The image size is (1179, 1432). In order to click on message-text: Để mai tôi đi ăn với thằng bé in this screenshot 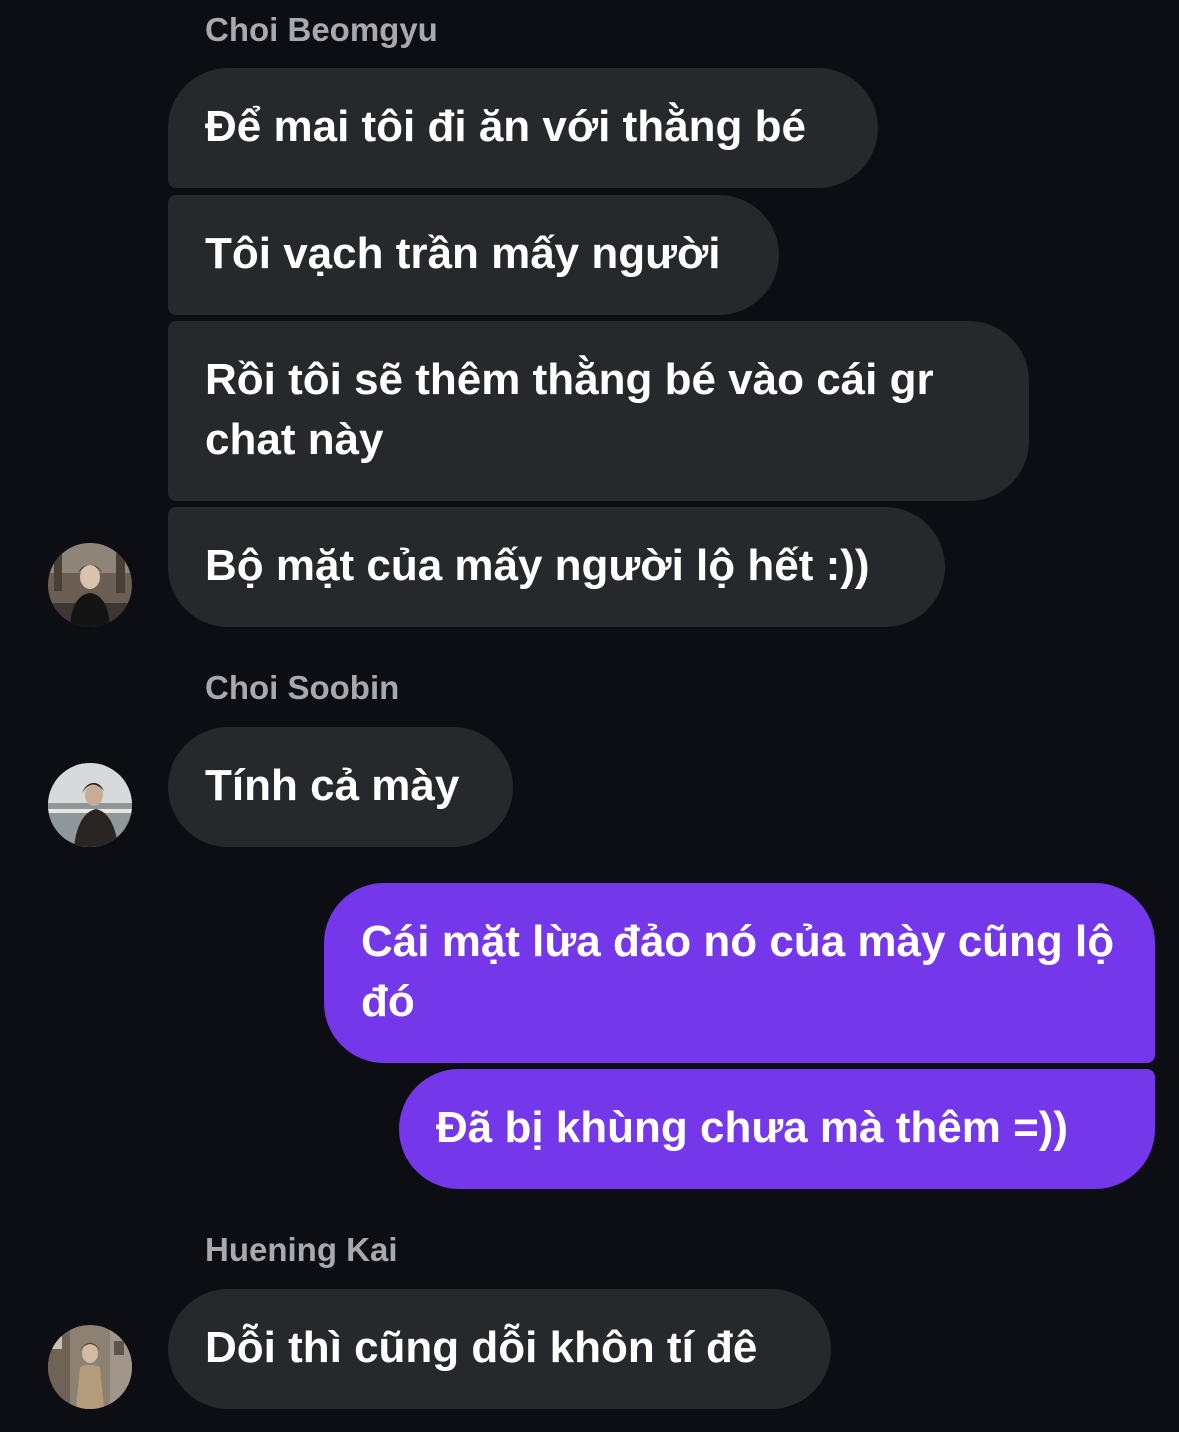, I will do `click(505, 126)`.